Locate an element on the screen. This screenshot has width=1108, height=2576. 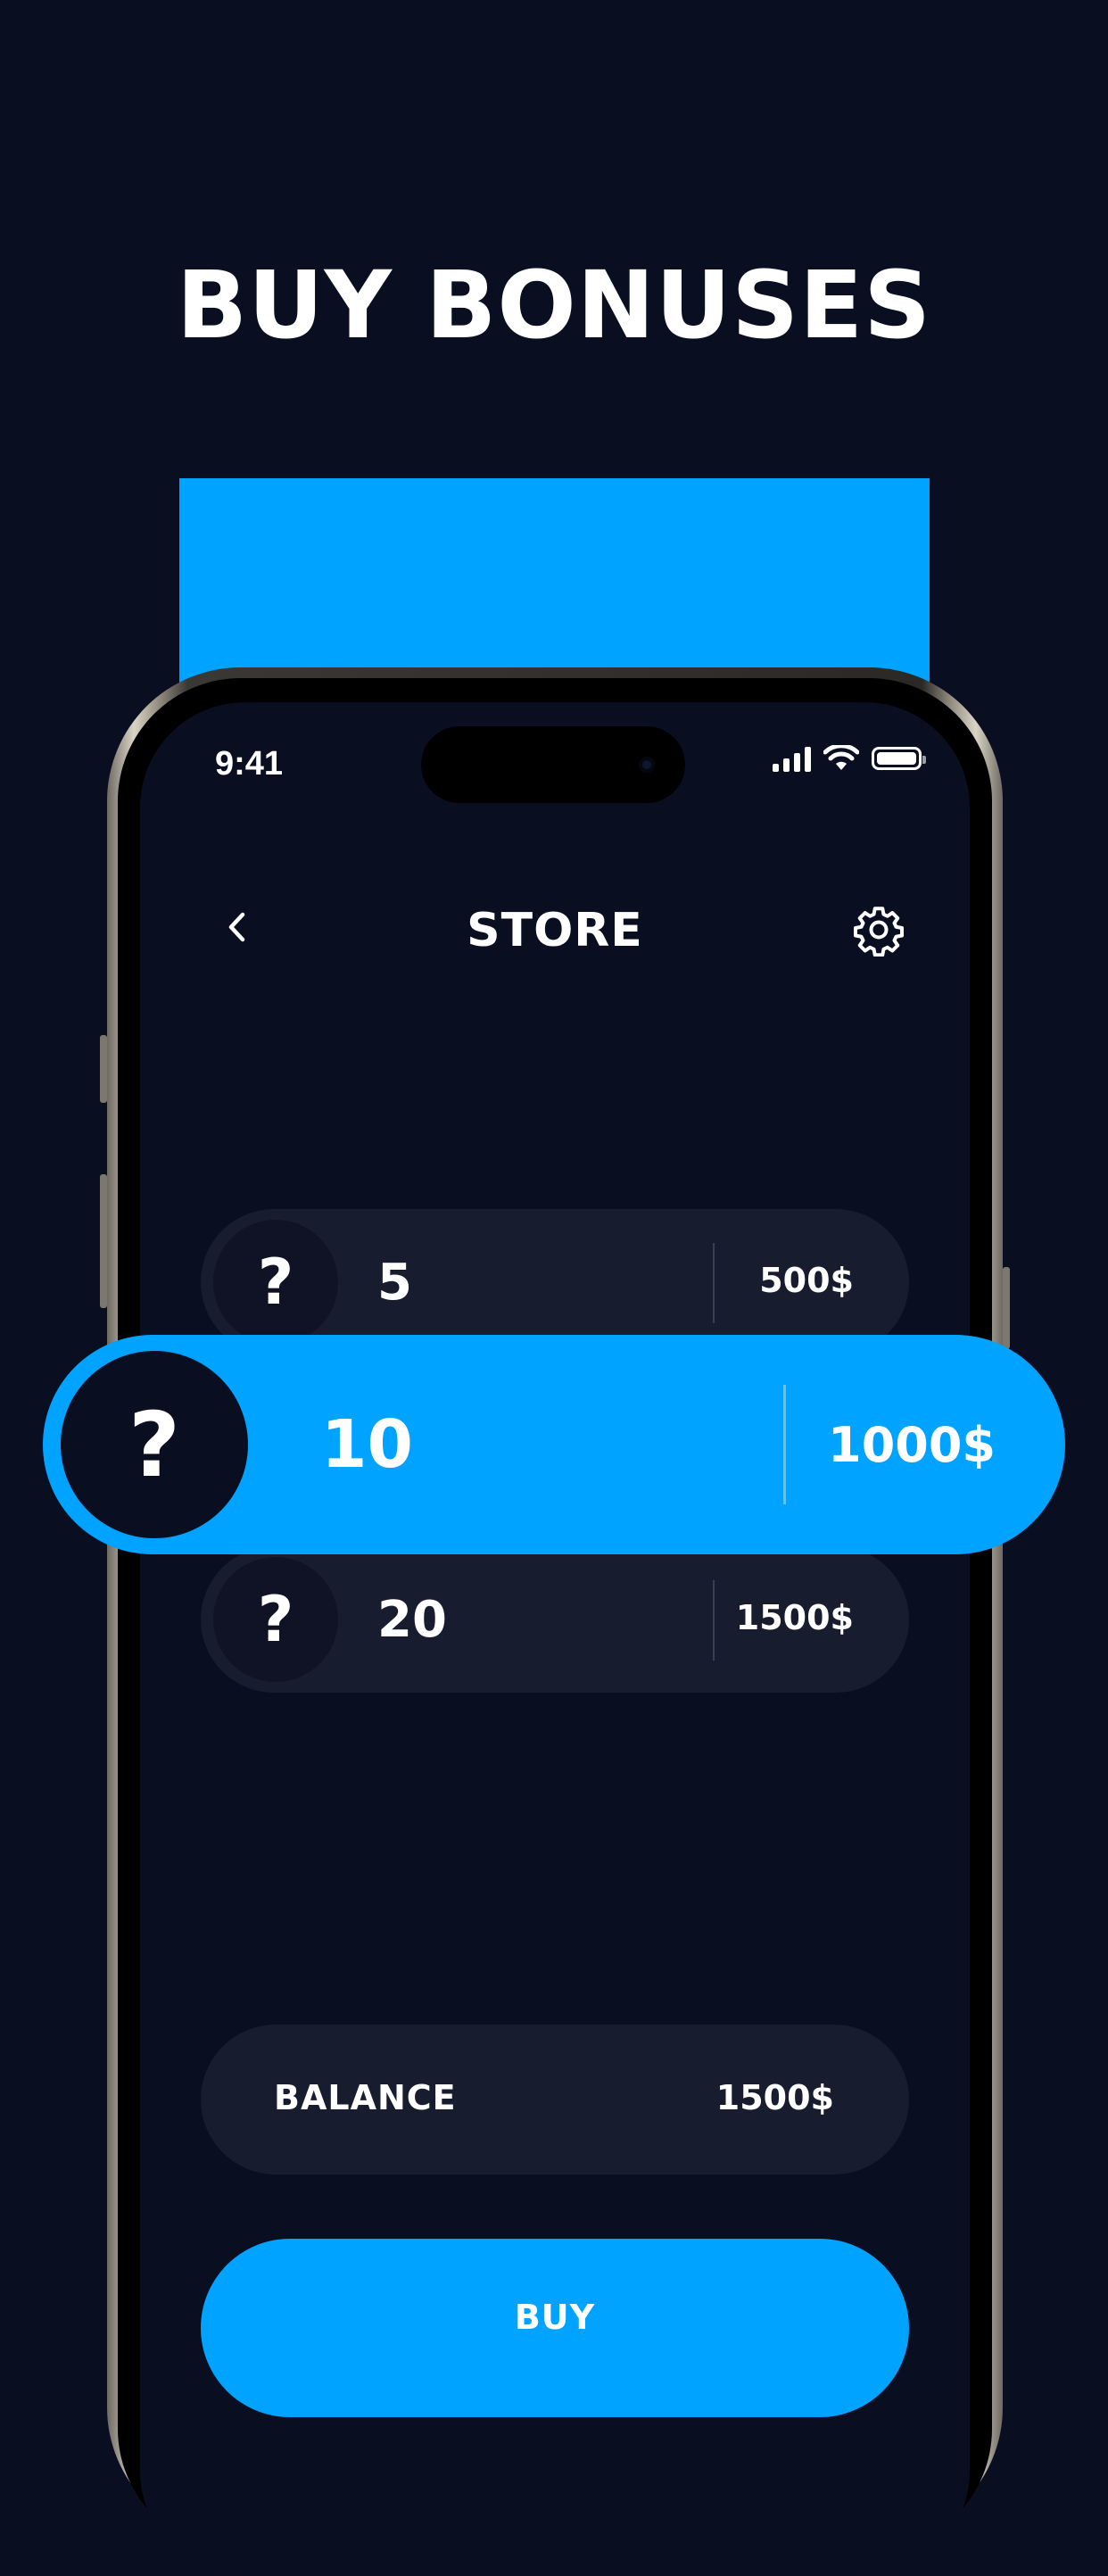
phone-action-button is located at coordinates (103, 1069).